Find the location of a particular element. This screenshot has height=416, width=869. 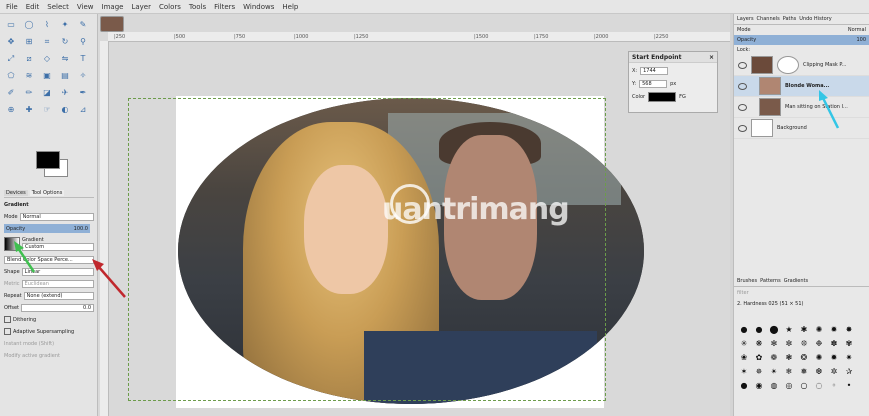

color-swatches is located at coordinates (50, 169).